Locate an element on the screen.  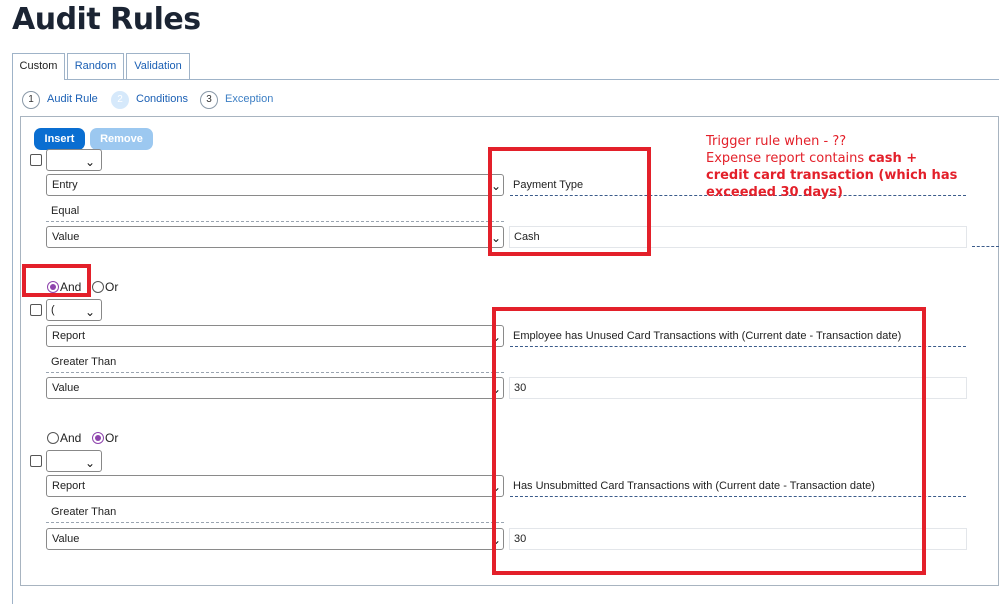
step-3-circle: 3 is located at coordinates (209, 100).